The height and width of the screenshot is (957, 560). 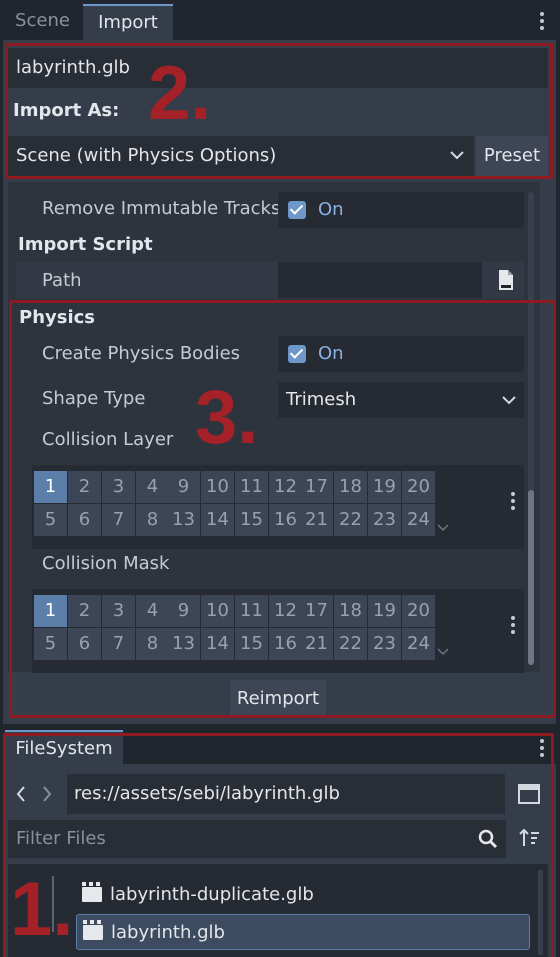 I want to click on path-label: Path, so click(x=62, y=280).